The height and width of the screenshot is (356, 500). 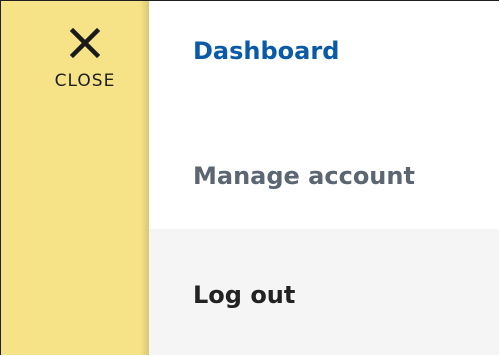 What do you see at coordinates (85, 65) in the screenshot?
I see `close-button: CLOSE` at bounding box center [85, 65].